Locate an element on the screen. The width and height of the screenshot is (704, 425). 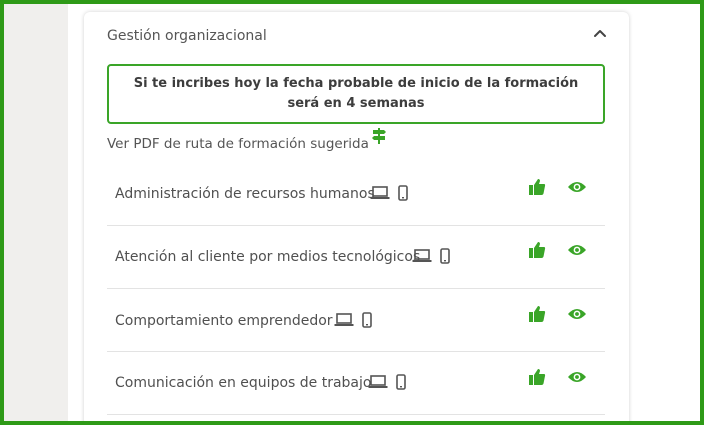
pdf-route-link: Ver PDF de ruta de formación sugerida is located at coordinates (238, 144).